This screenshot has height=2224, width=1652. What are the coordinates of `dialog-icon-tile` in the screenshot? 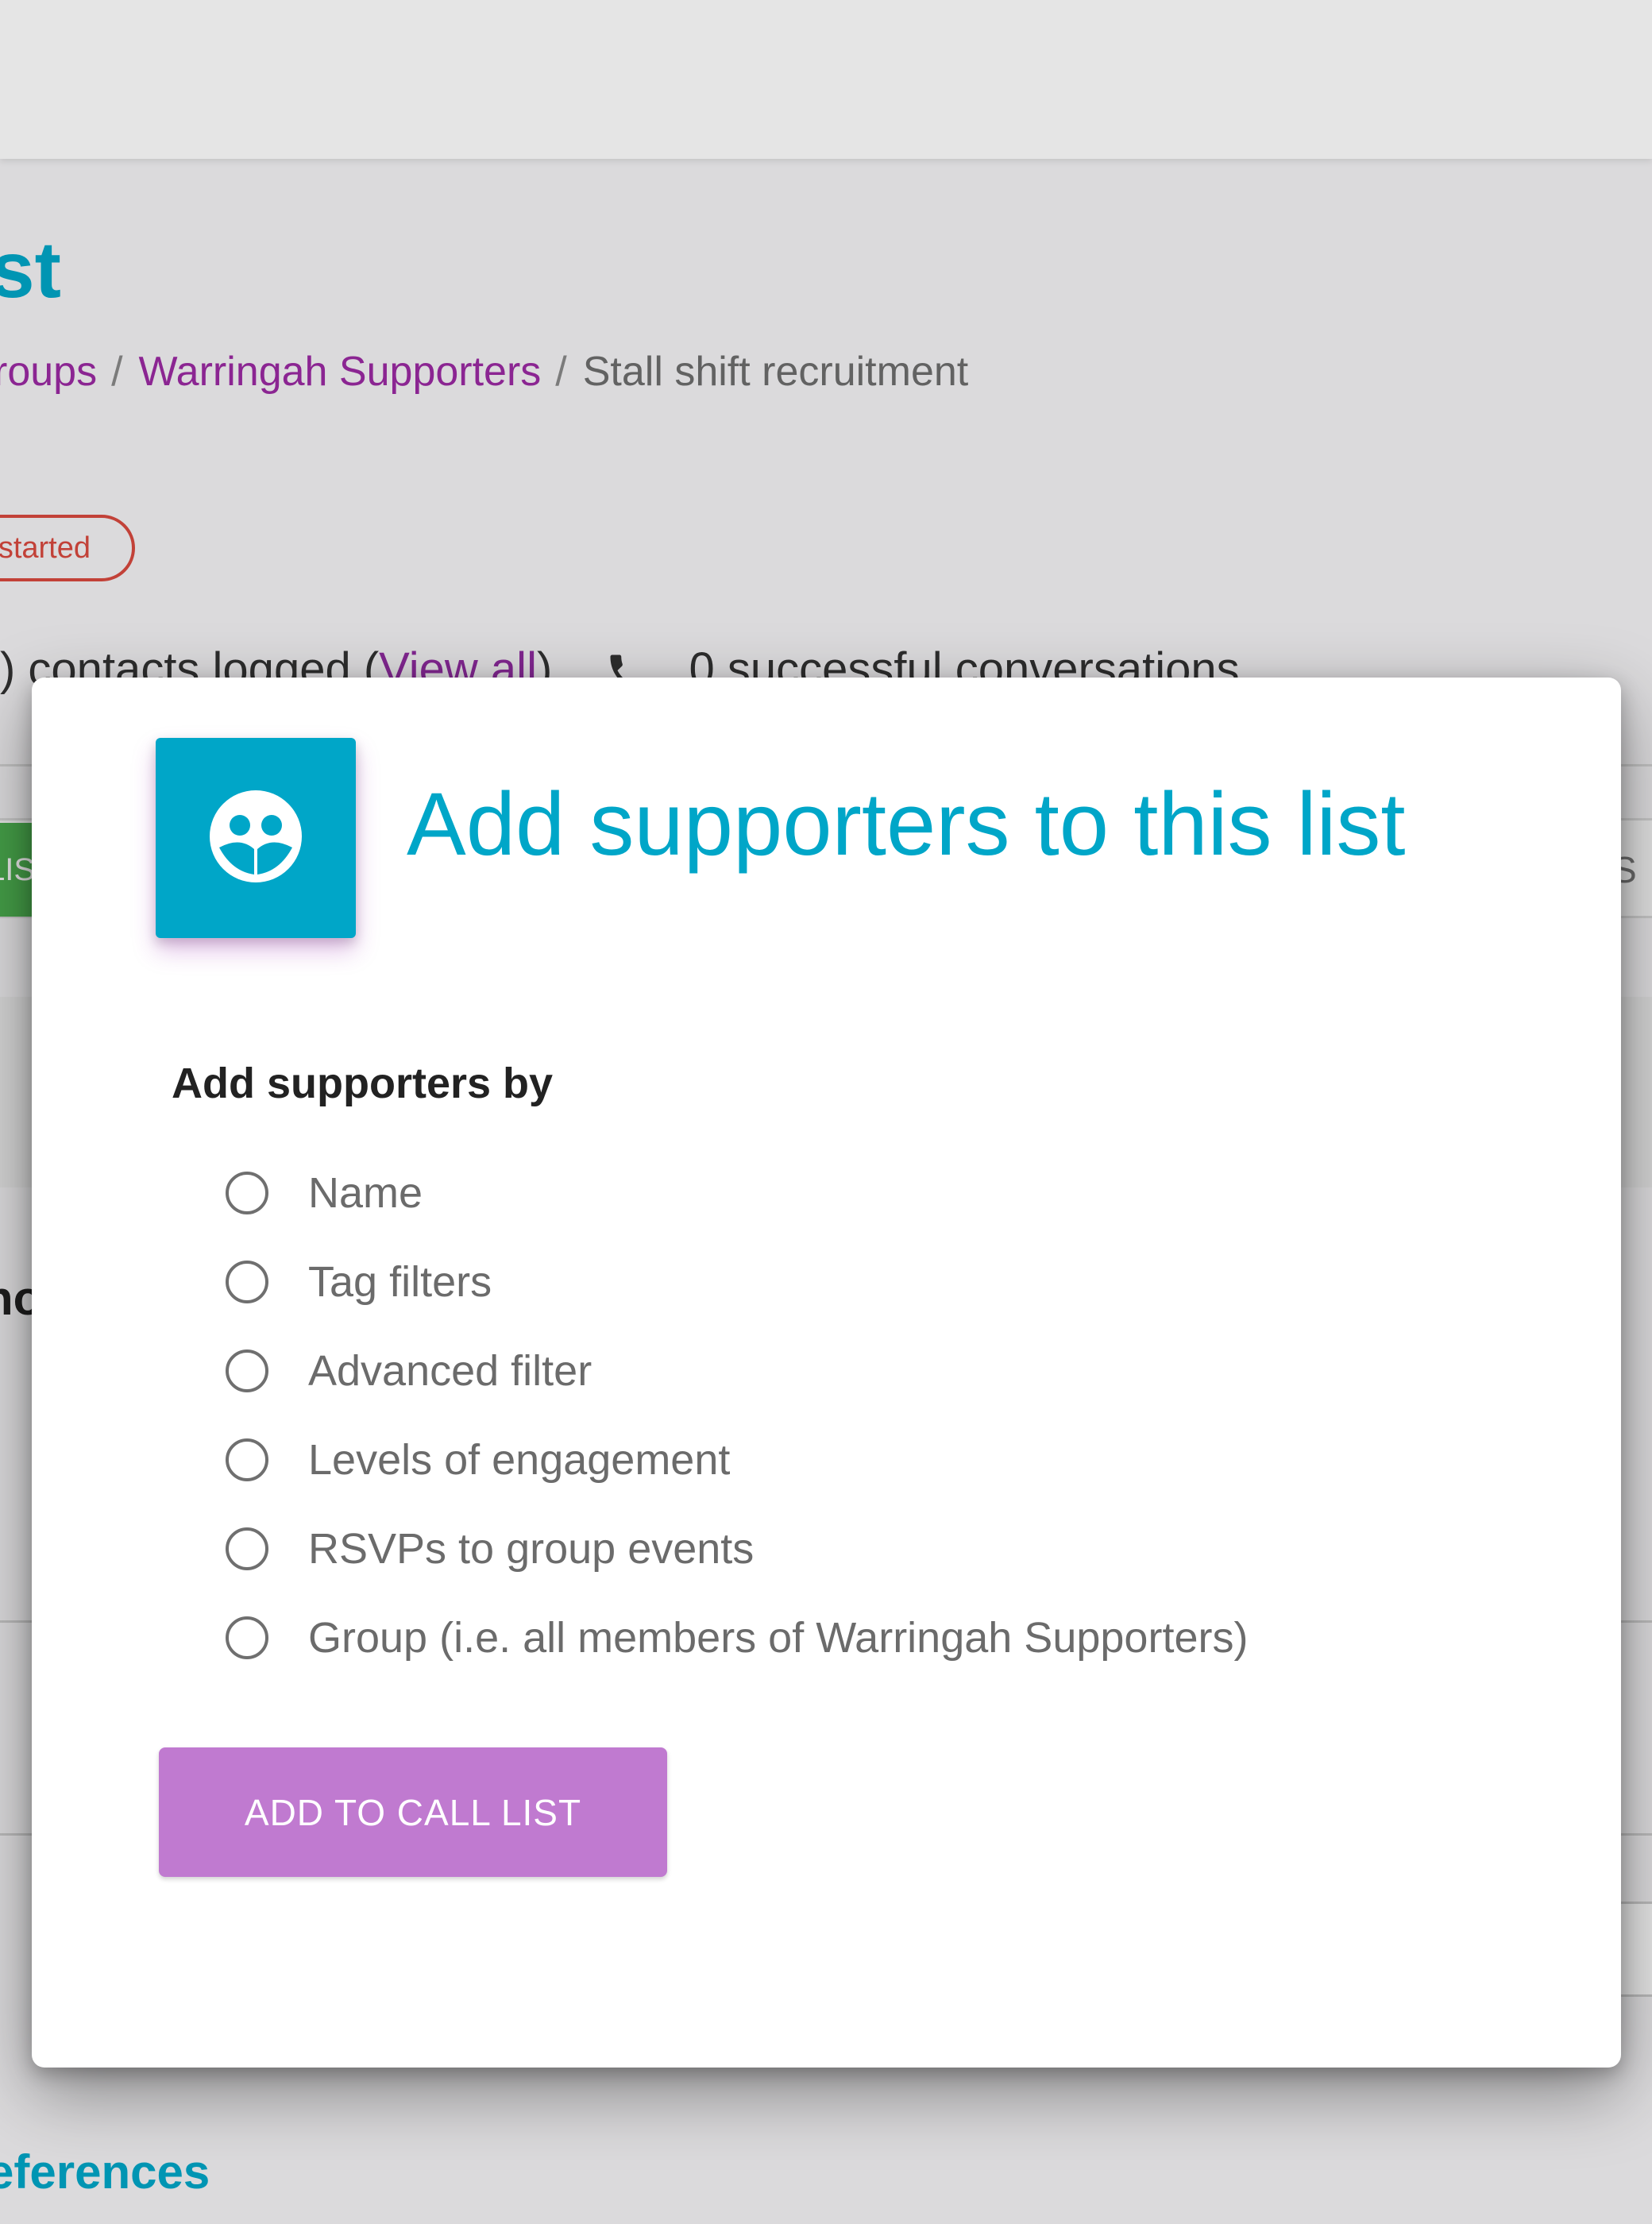 It's located at (256, 838).